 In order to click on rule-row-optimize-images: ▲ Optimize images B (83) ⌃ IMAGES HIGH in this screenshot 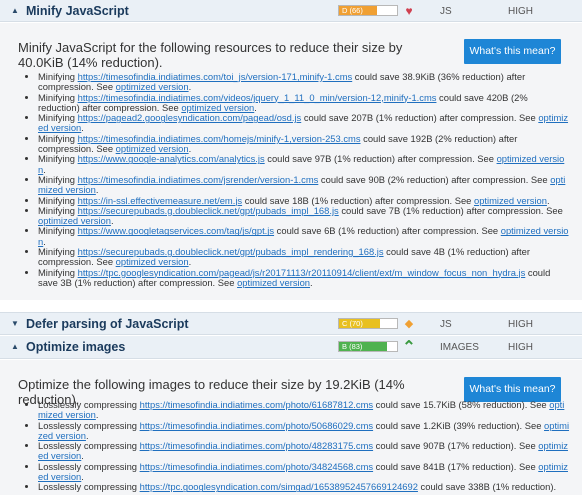, I will do `click(291, 347)`.